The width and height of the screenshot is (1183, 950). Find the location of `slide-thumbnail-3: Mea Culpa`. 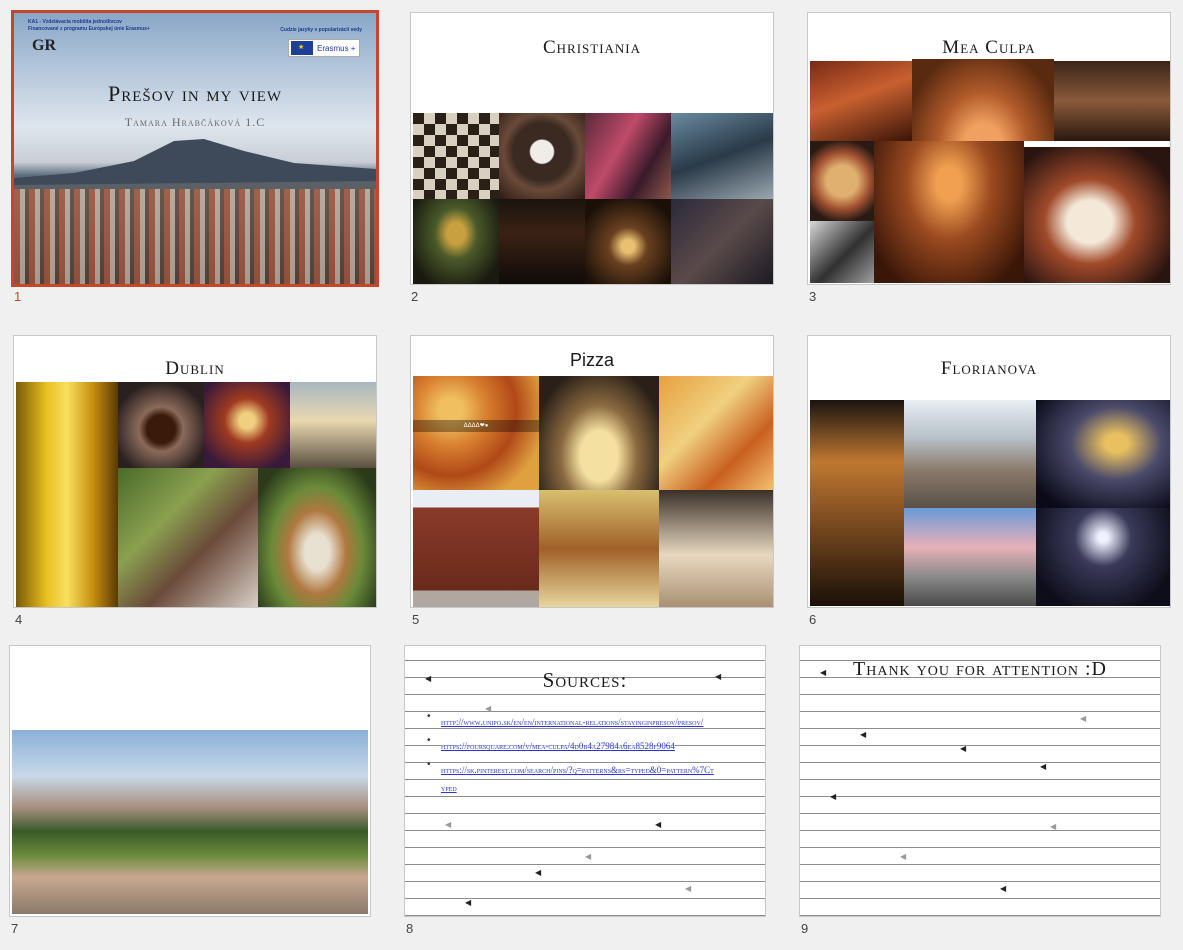

slide-thumbnail-3: Mea Culpa is located at coordinates (989, 148).